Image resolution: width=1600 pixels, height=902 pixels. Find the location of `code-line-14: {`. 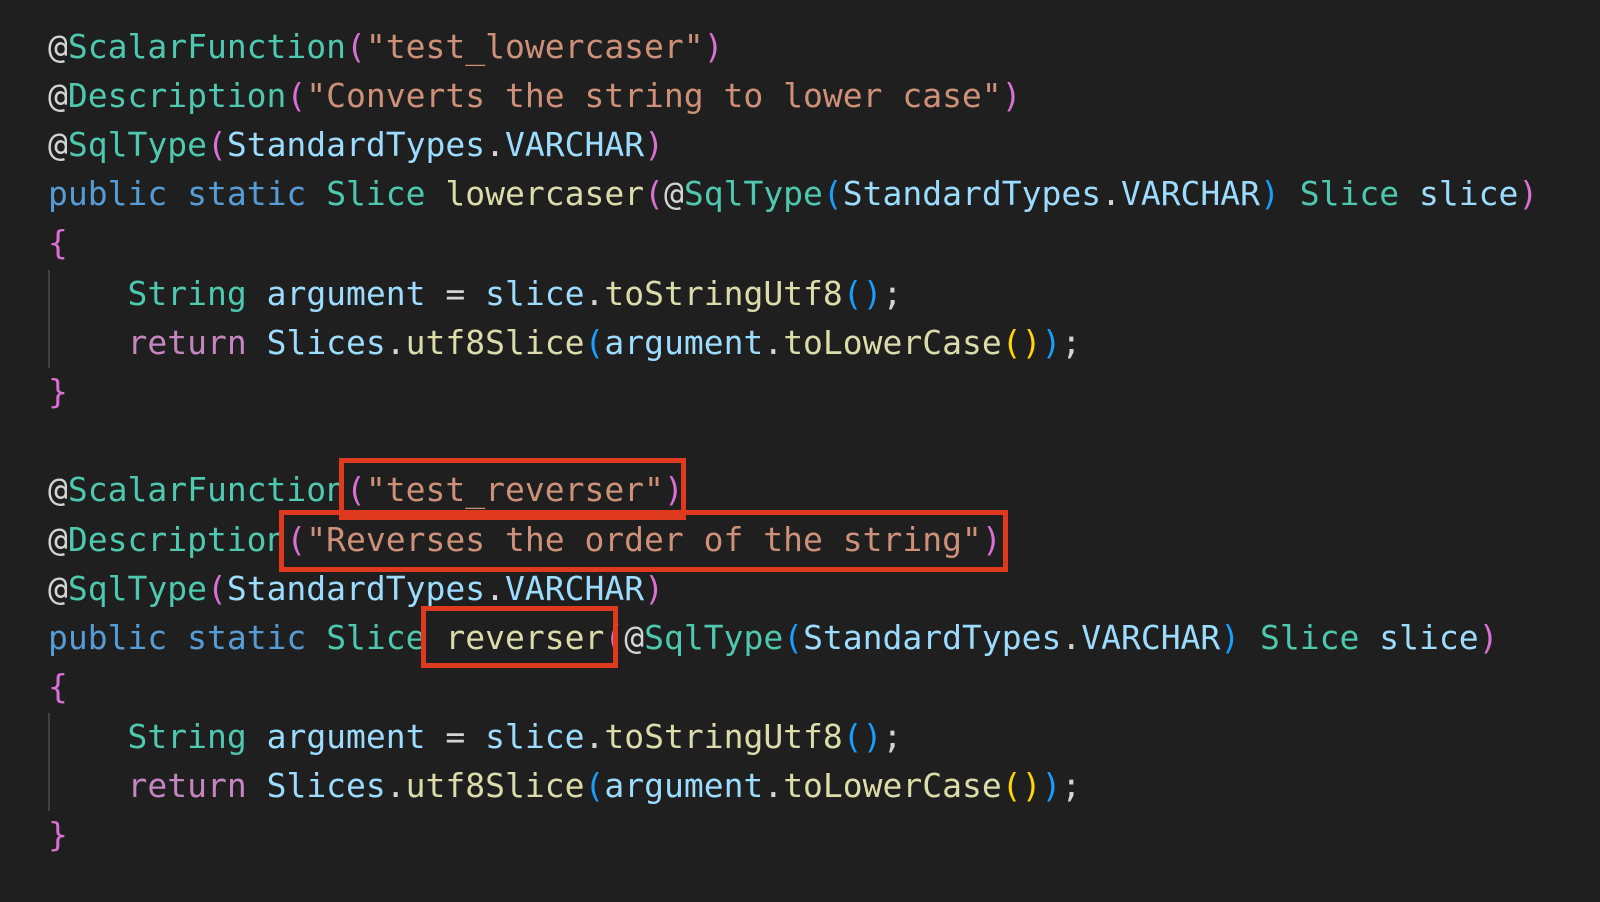

code-line-14: { is located at coordinates (58, 686).